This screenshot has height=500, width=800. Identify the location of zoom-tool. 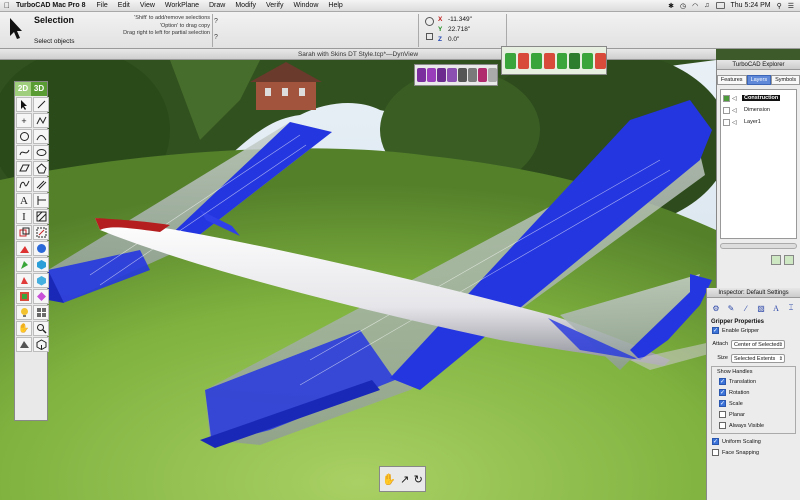
(41, 328).